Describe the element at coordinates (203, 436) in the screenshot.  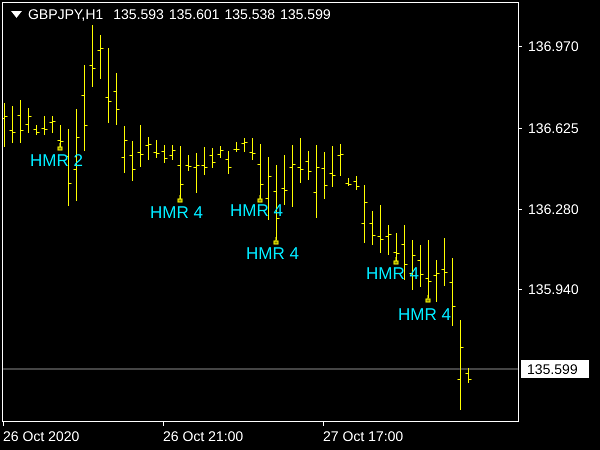
I see `time-label: 26 Oct 21:00` at that location.